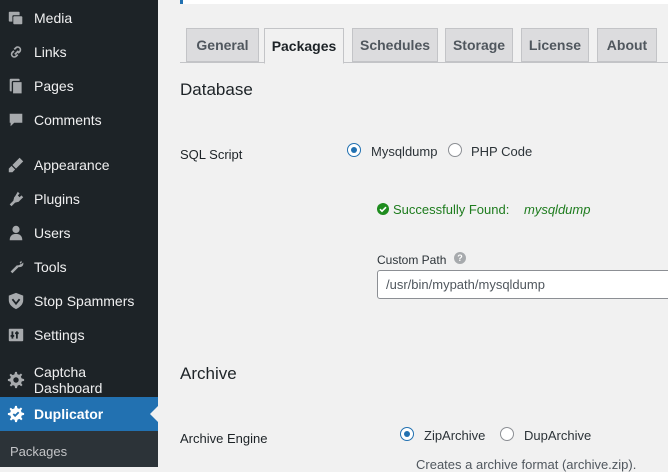  What do you see at coordinates (53, 18) in the screenshot?
I see `sidebar-item-label: Media` at bounding box center [53, 18].